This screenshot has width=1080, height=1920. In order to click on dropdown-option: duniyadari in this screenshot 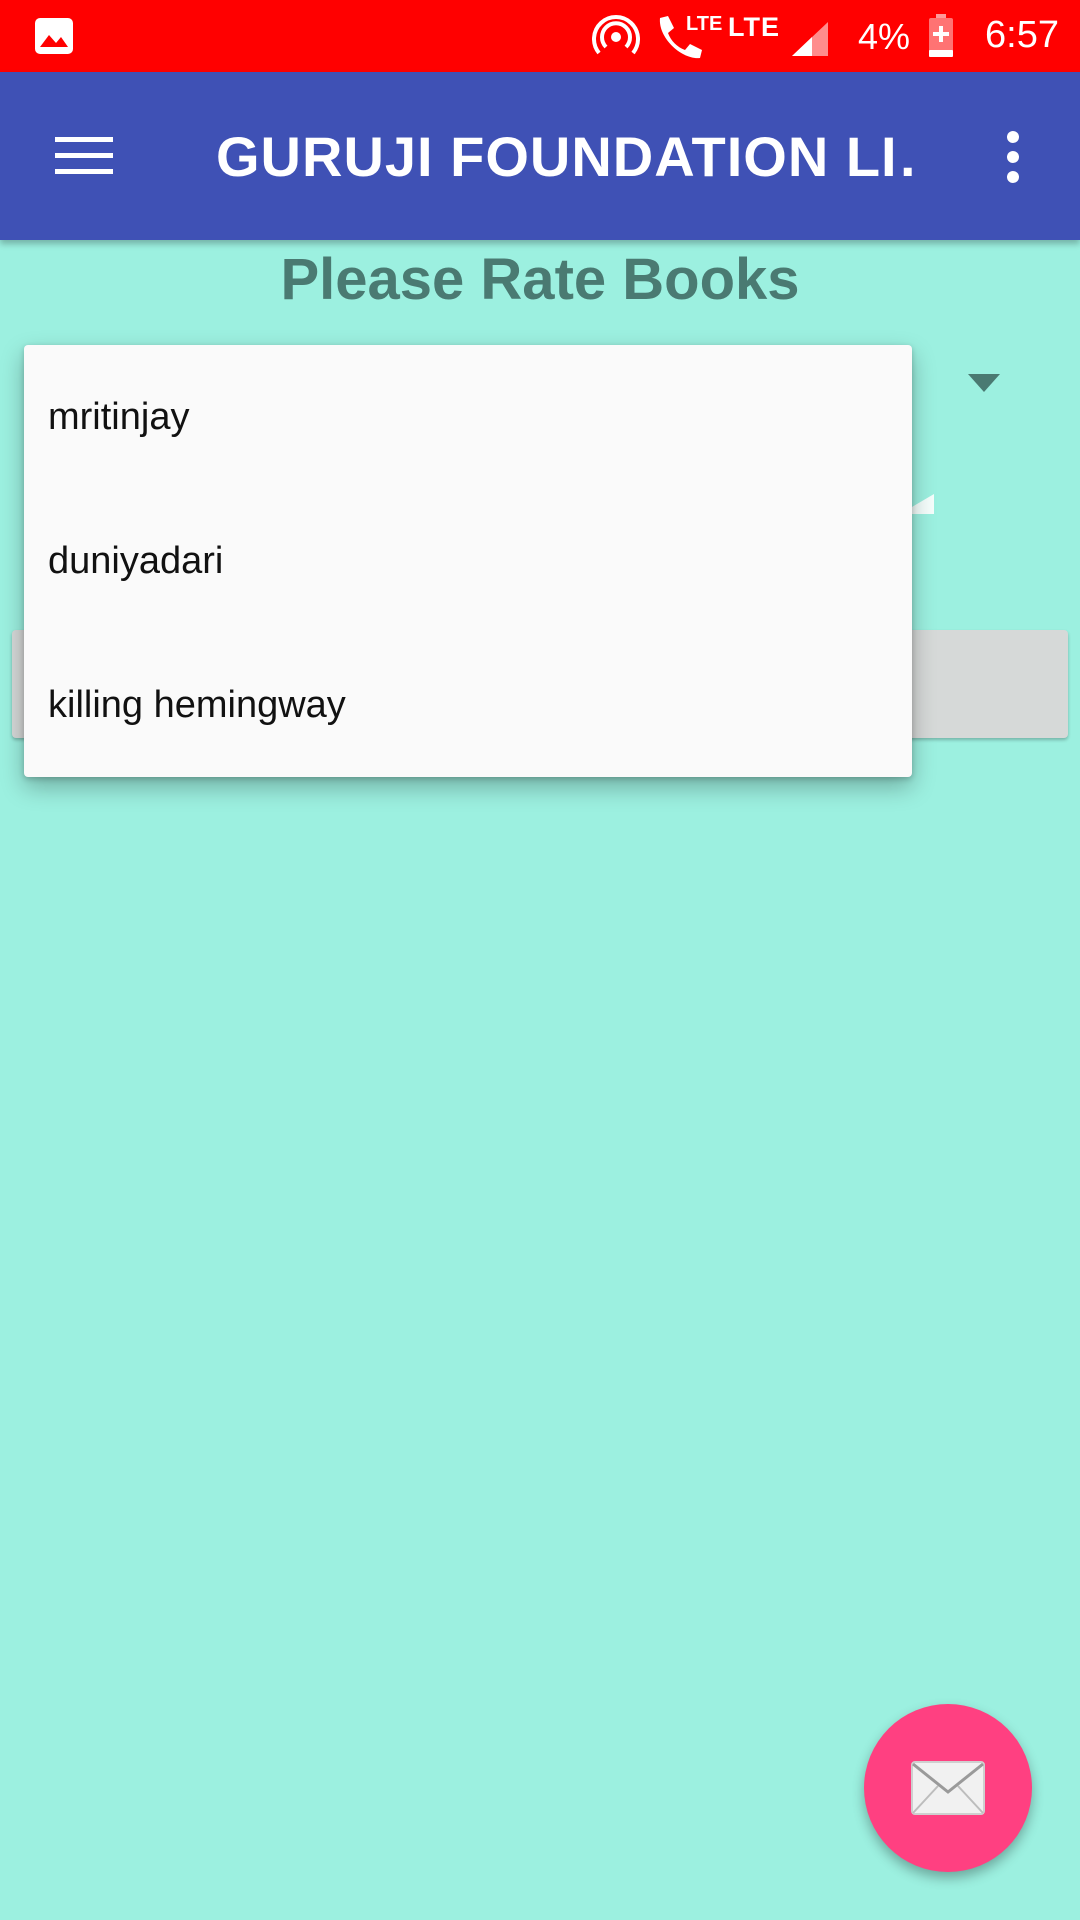, I will do `click(468, 561)`.